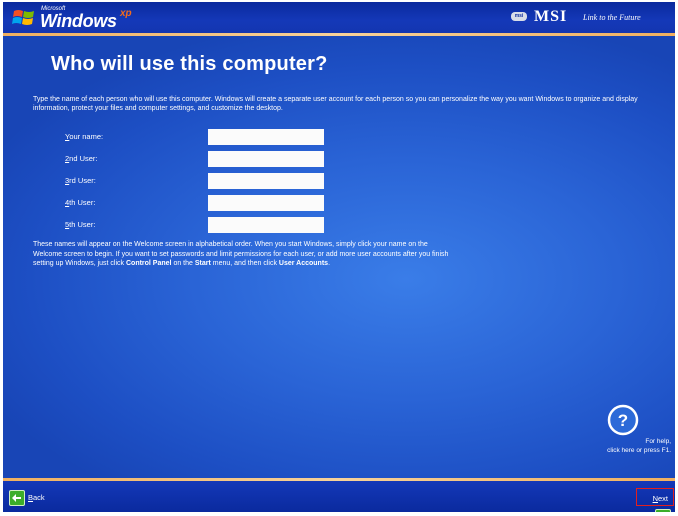  What do you see at coordinates (551, 16) in the screenshot?
I see `oem-logo: MSI` at bounding box center [551, 16].